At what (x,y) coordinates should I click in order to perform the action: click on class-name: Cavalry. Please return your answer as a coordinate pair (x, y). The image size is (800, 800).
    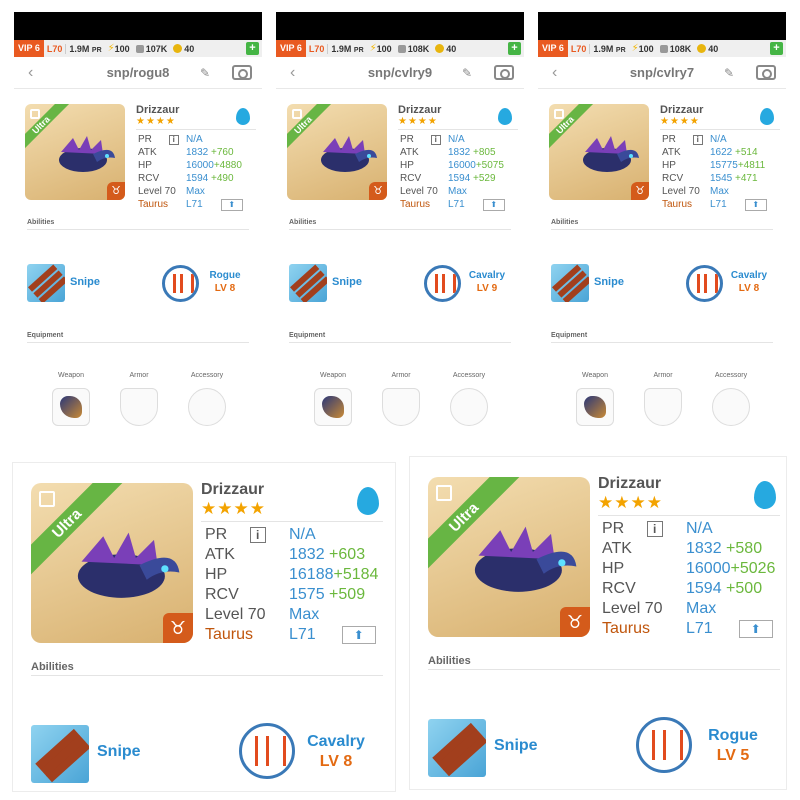
    Looking at the image, I should click on (336, 741).